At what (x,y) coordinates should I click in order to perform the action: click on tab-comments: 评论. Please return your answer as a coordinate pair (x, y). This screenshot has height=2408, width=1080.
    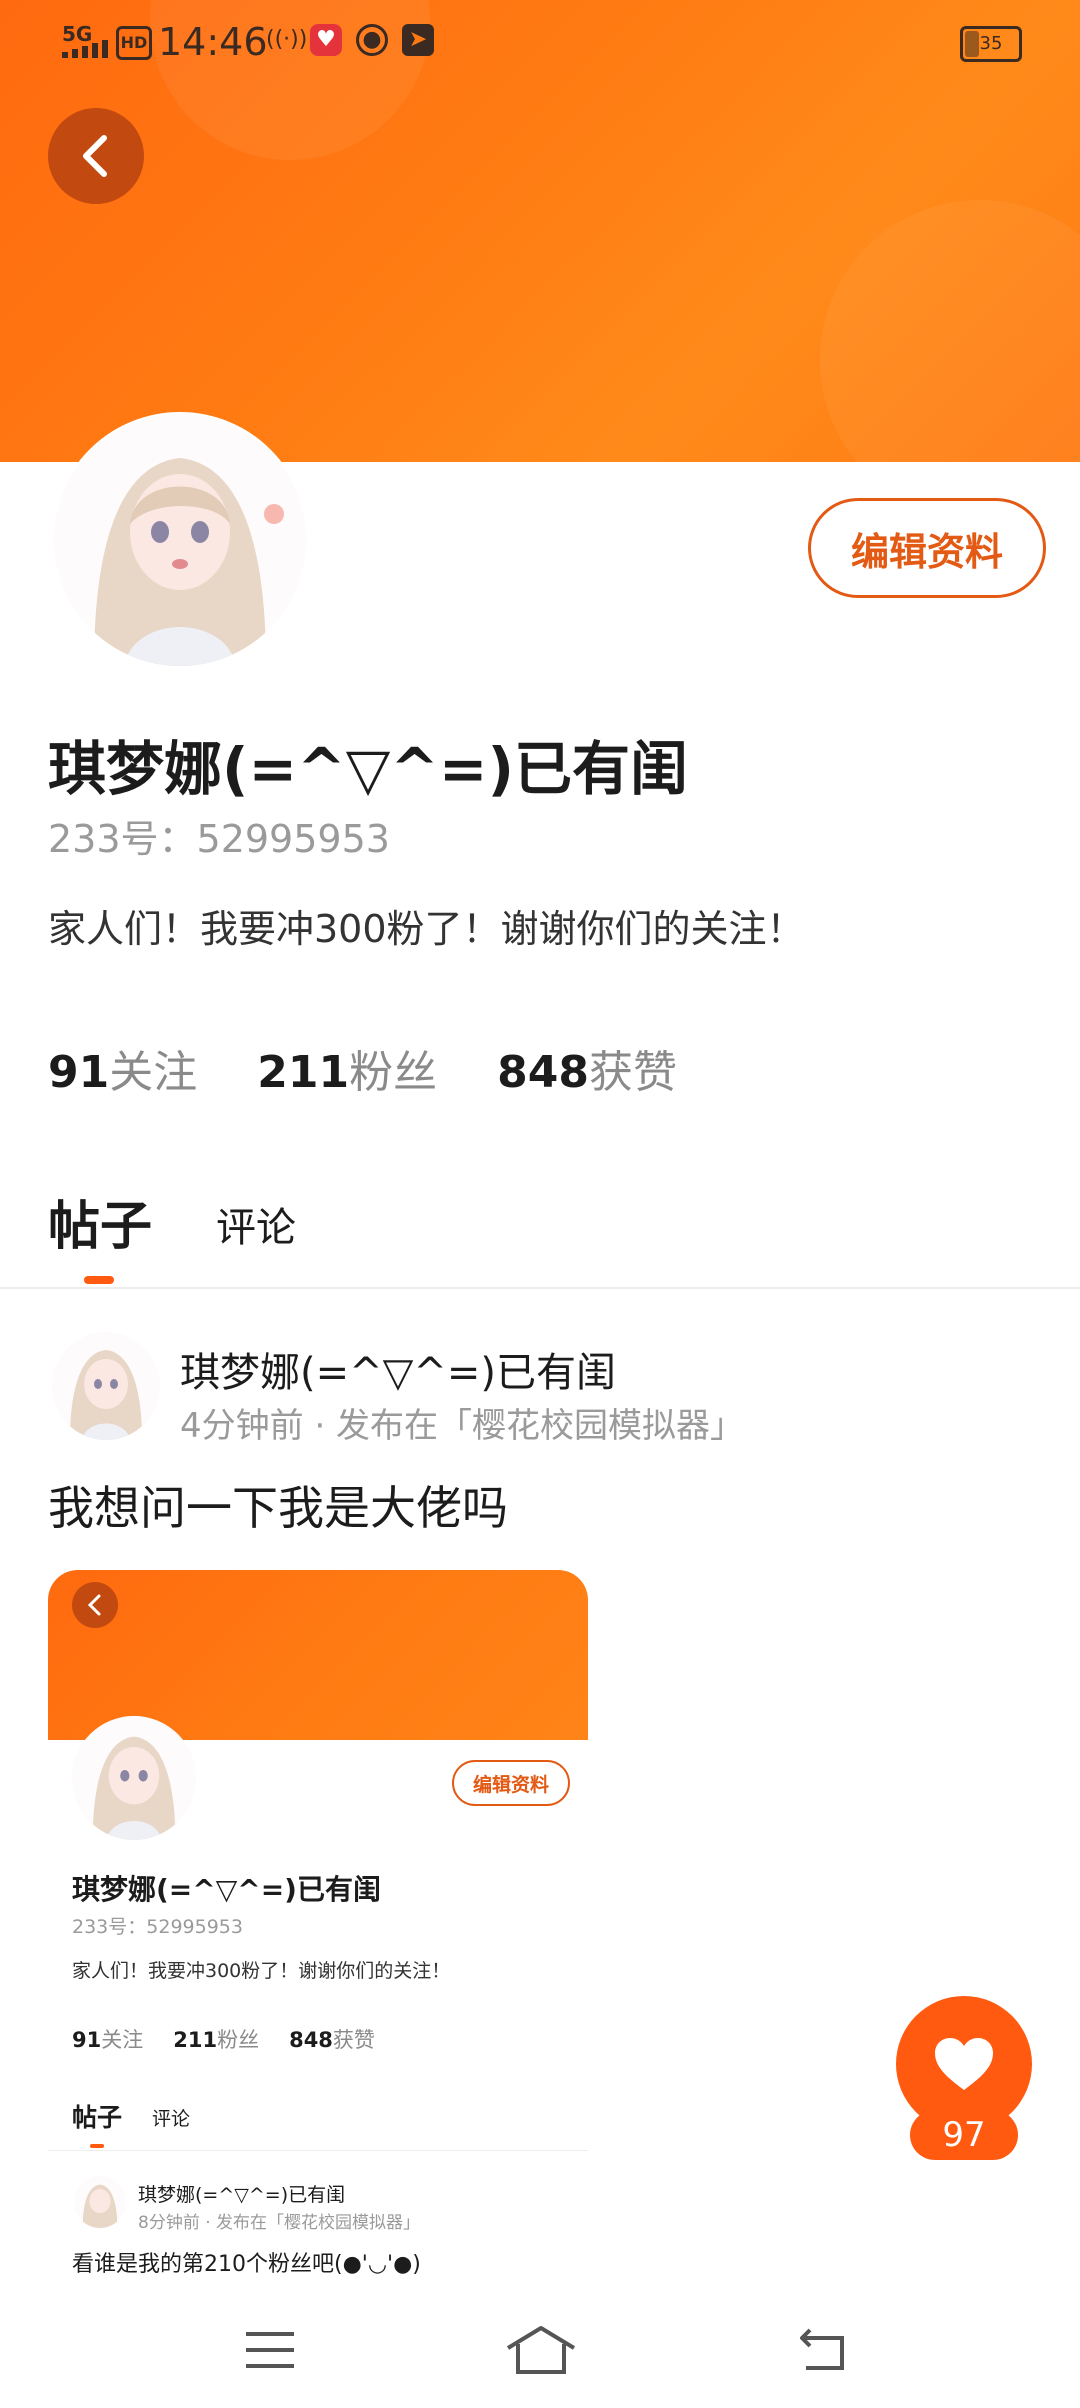
    Looking at the image, I should click on (256, 1227).